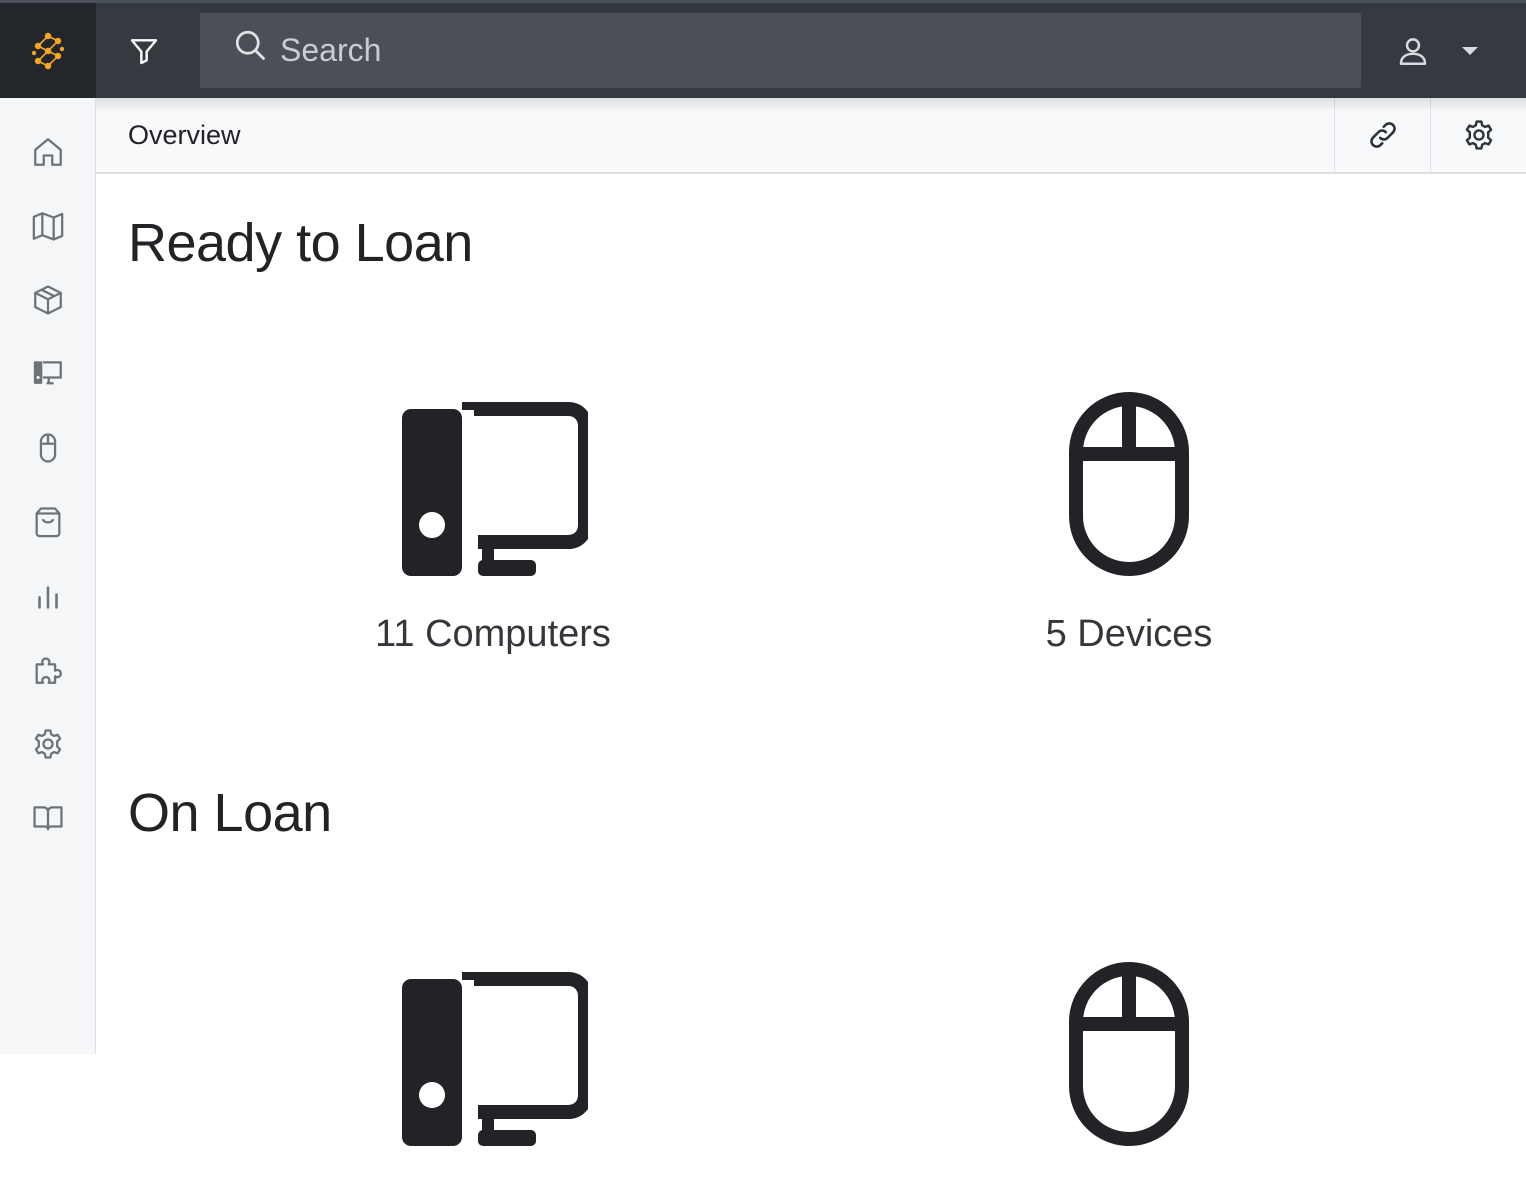 Image resolution: width=1526 pixels, height=1183 pixels. I want to click on search-input, so click(810, 50).